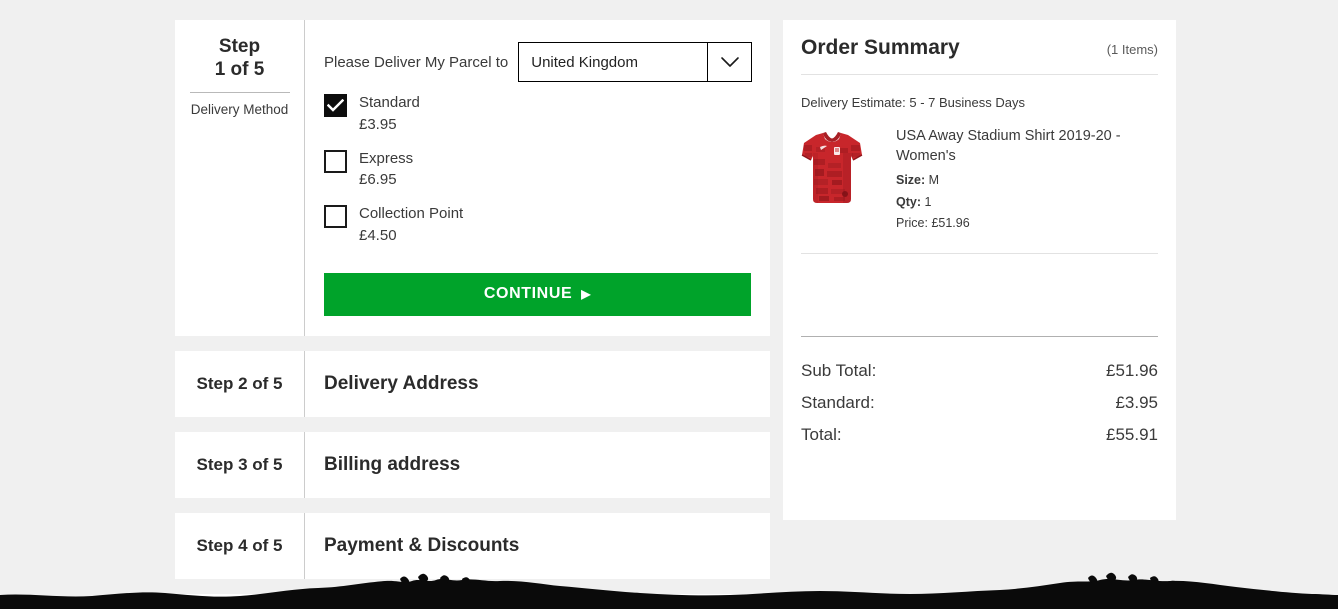  Describe the element at coordinates (913, 102) in the screenshot. I see `delivery-estimate-text: Delivery Estimate: 5 - 7 Business Days` at that location.